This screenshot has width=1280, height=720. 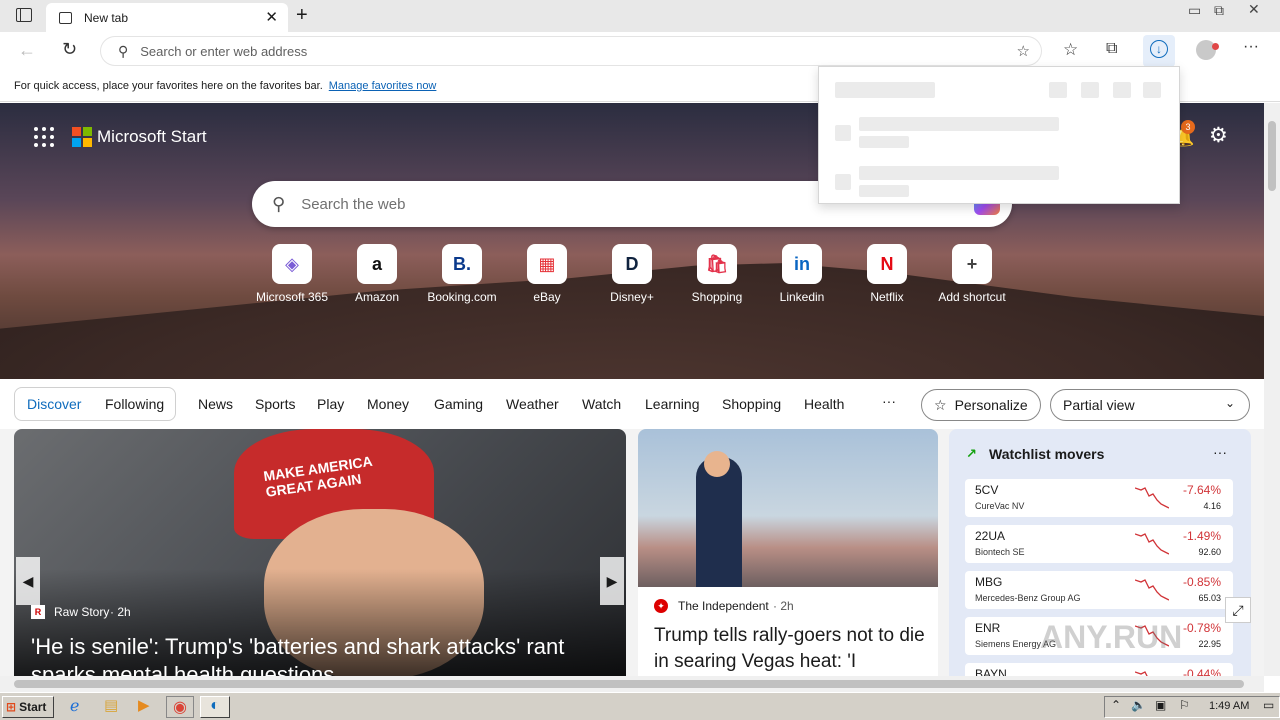 What do you see at coordinates (1201, 490) in the screenshot?
I see `stock-change: -7.64%` at bounding box center [1201, 490].